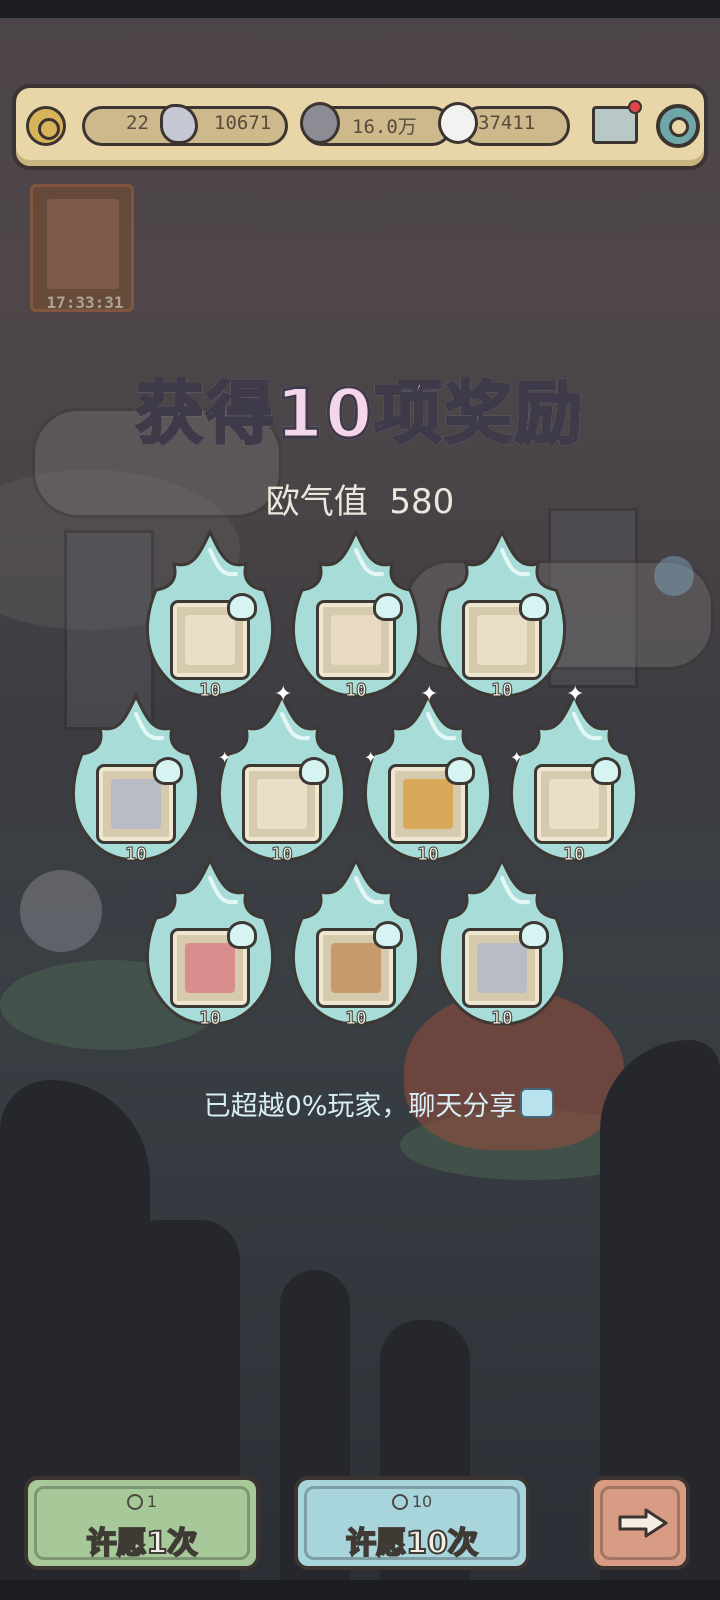  I want to click on kite-icon, so click(356, 640).